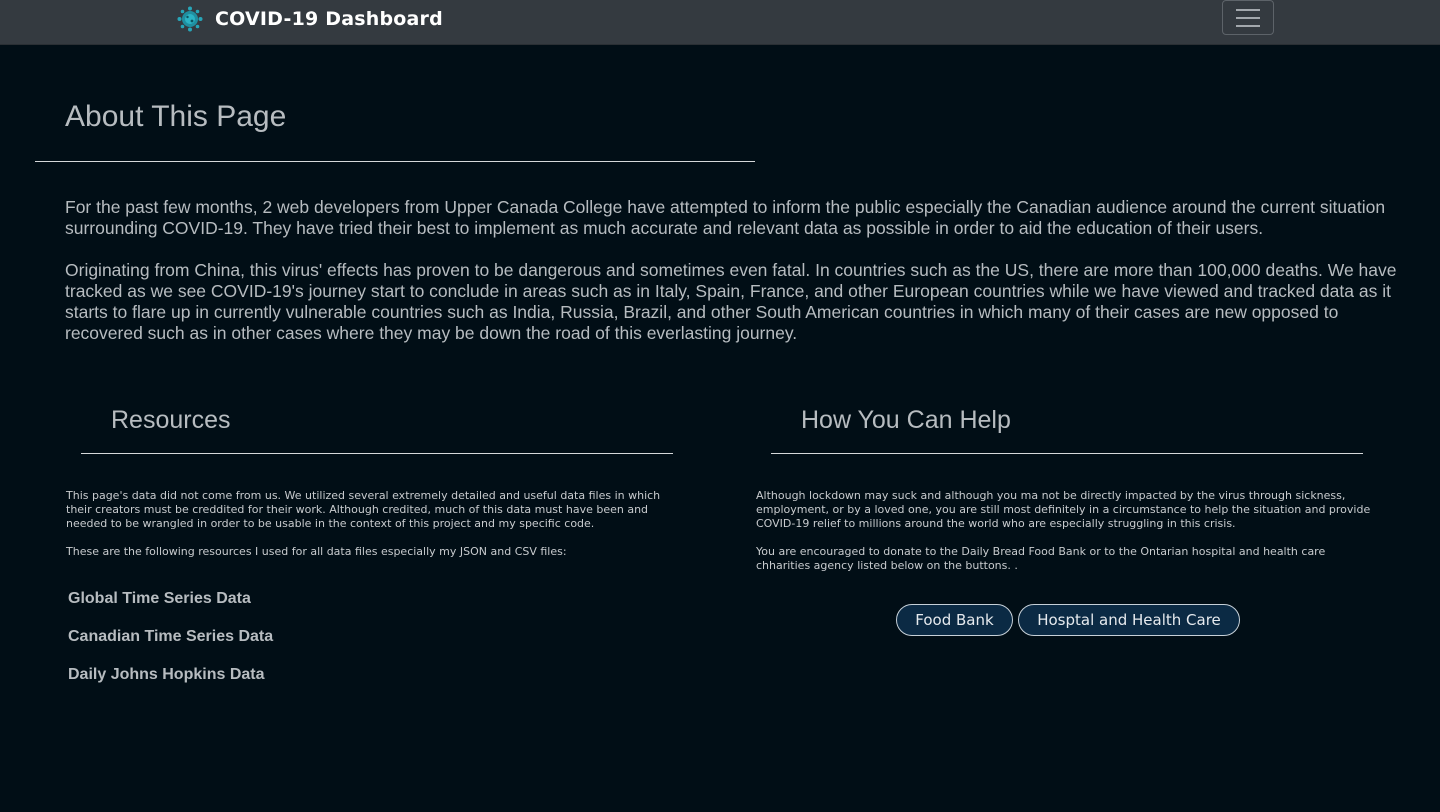 The height and width of the screenshot is (812, 1440). I want to click on link-canadian-time-series: Canadian Time Series Data, so click(170, 637).